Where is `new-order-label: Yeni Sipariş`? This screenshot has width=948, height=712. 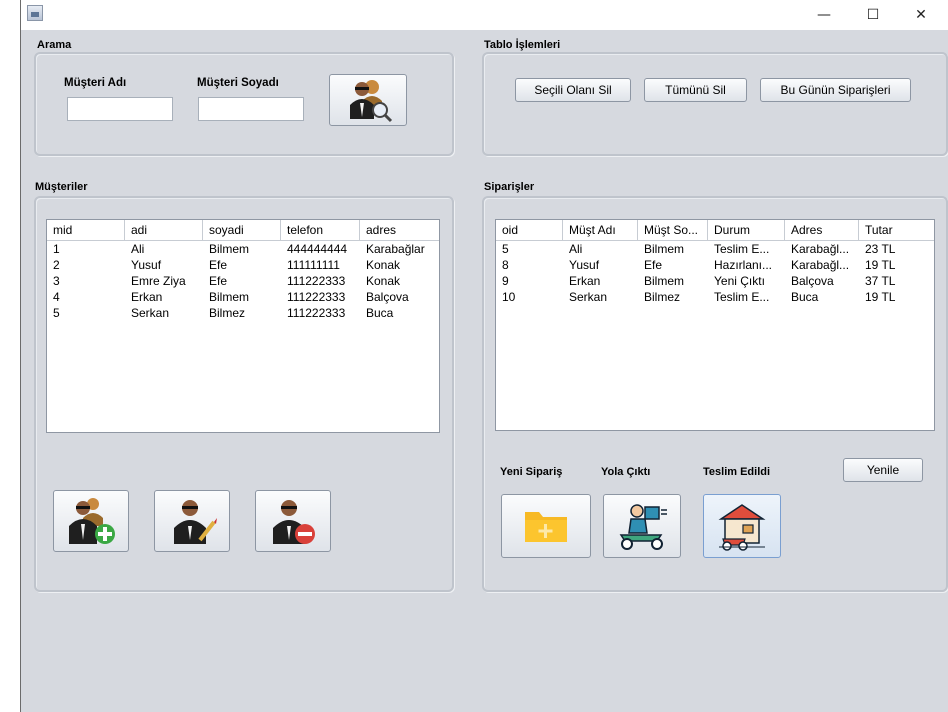 new-order-label: Yeni Sipariş is located at coordinates (531, 472).